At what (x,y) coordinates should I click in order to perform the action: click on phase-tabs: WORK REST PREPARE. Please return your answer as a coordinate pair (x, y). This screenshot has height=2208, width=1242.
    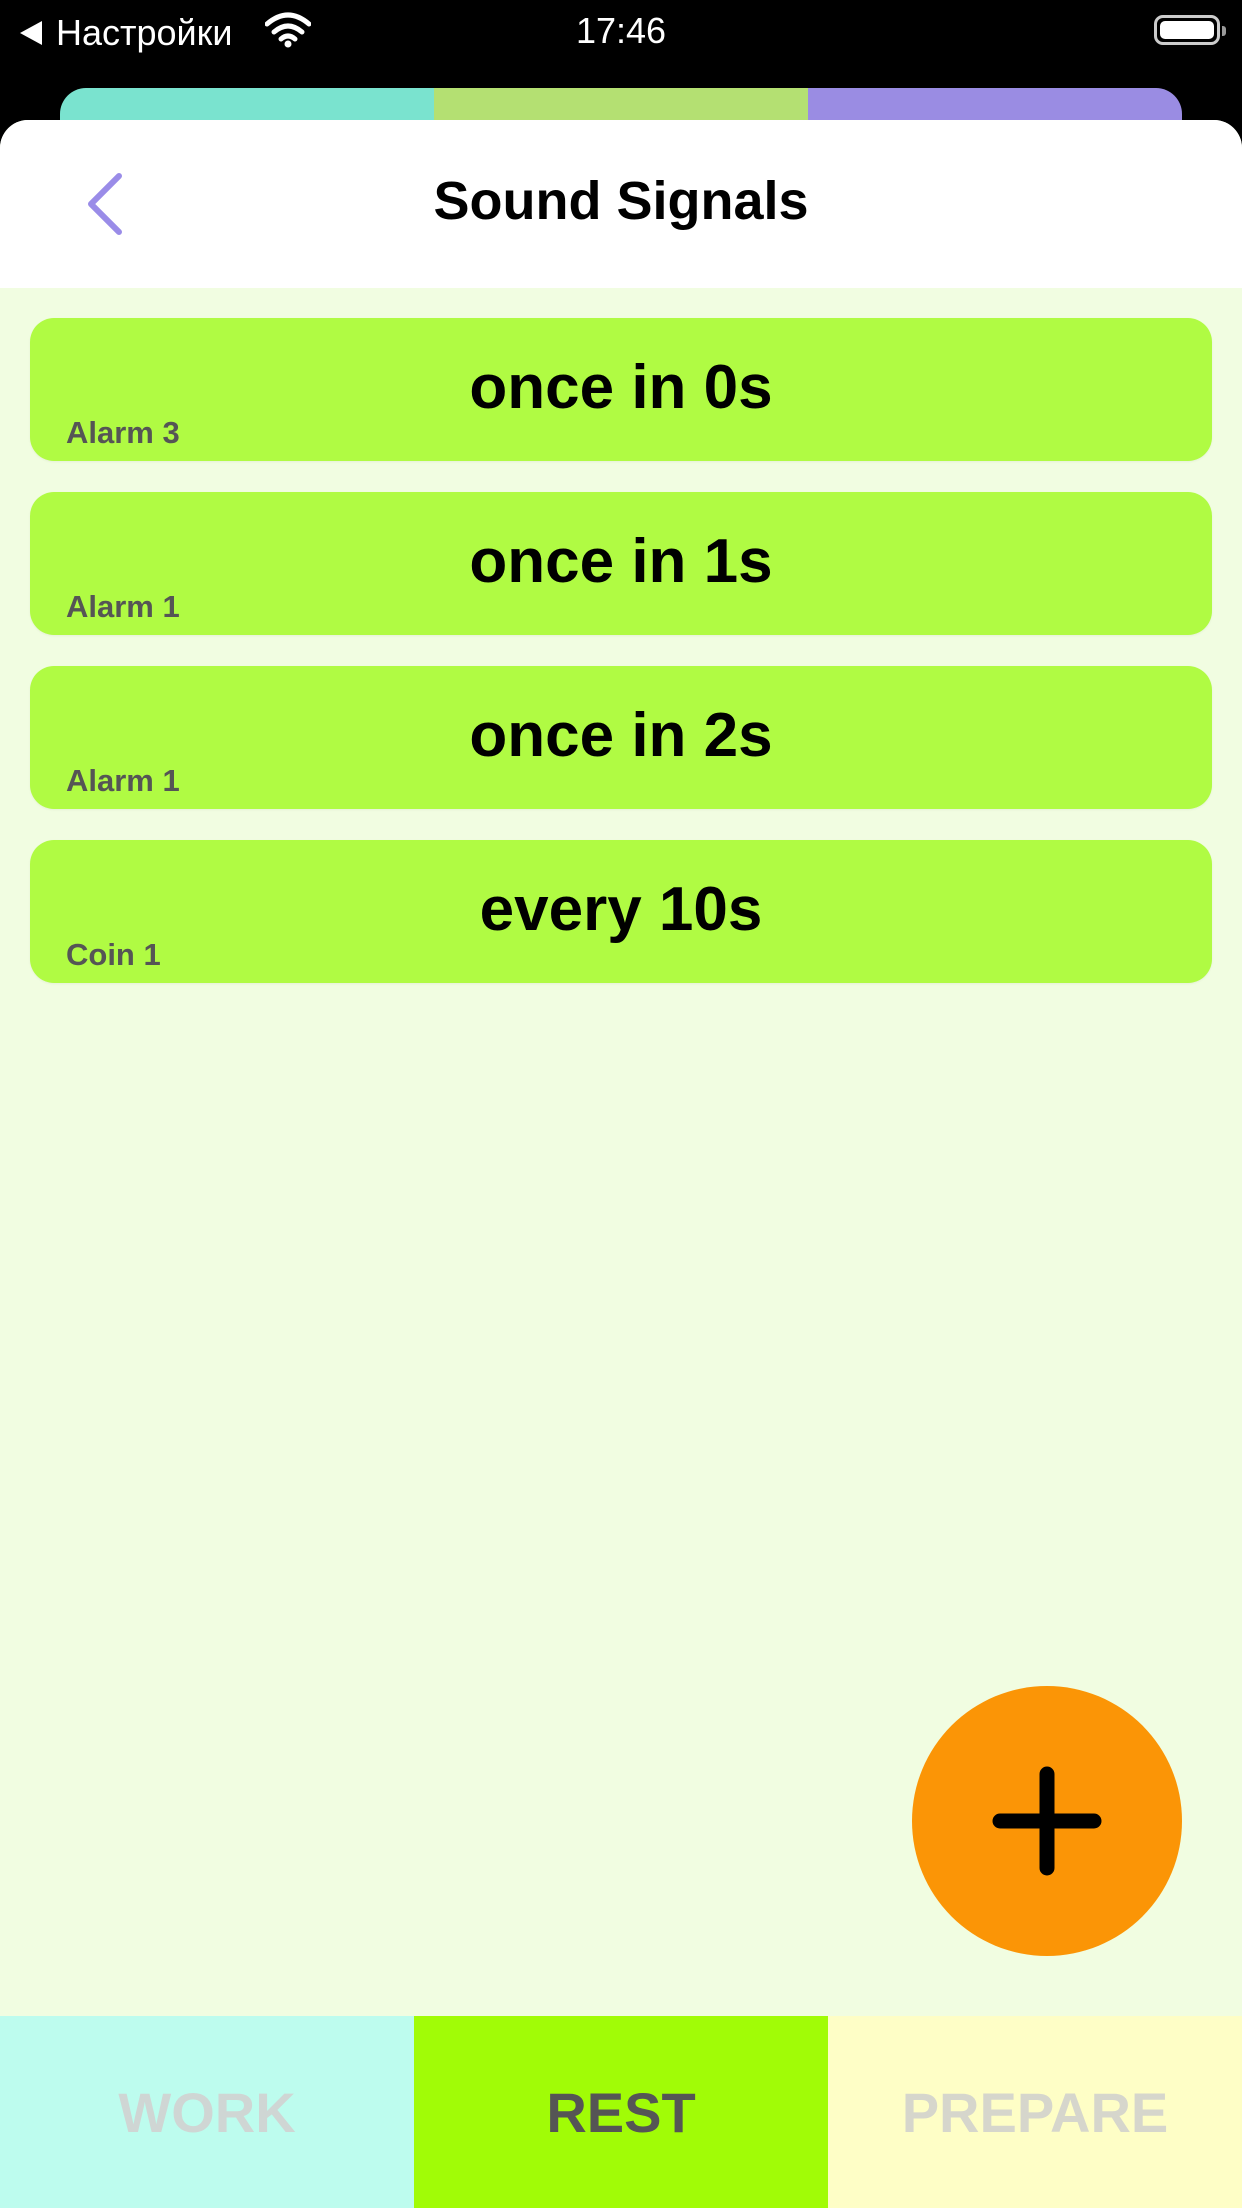
    Looking at the image, I should click on (621, 2112).